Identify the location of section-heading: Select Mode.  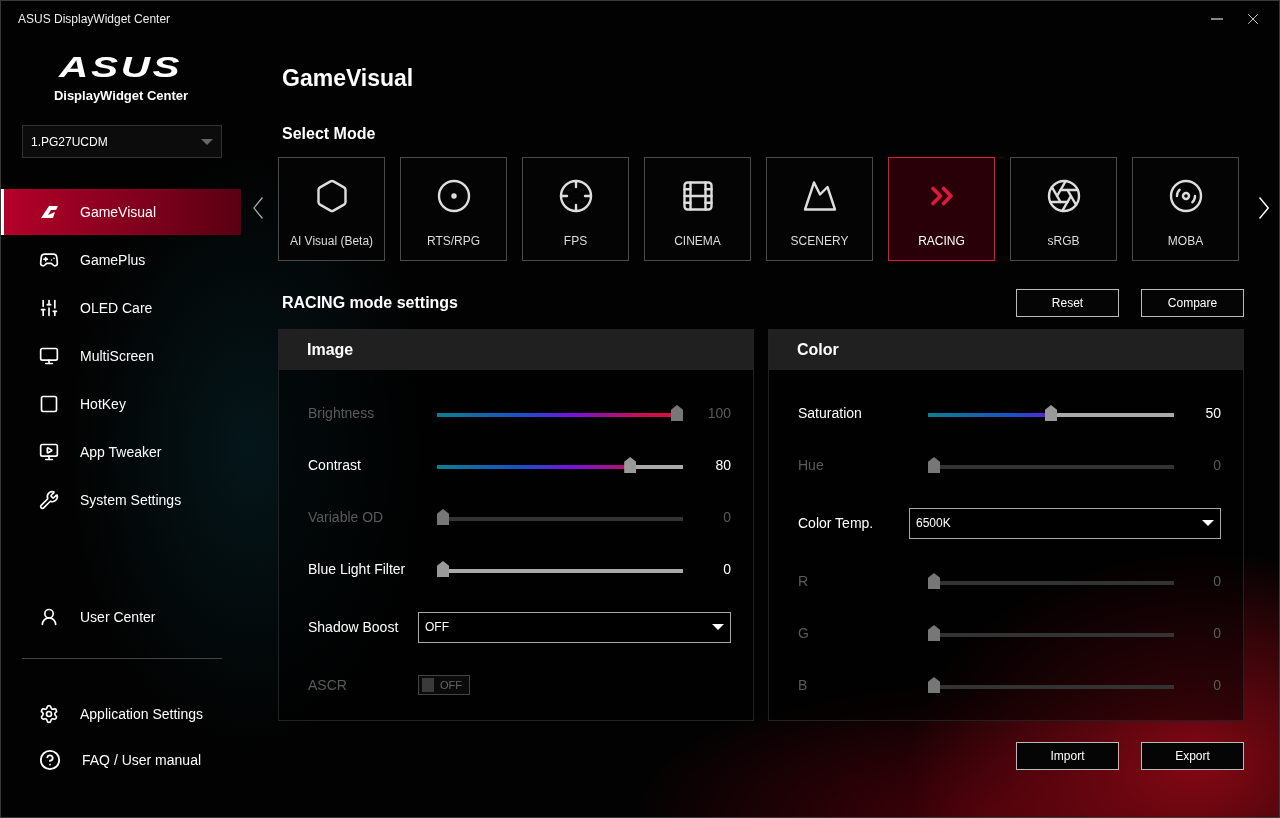
(329, 134).